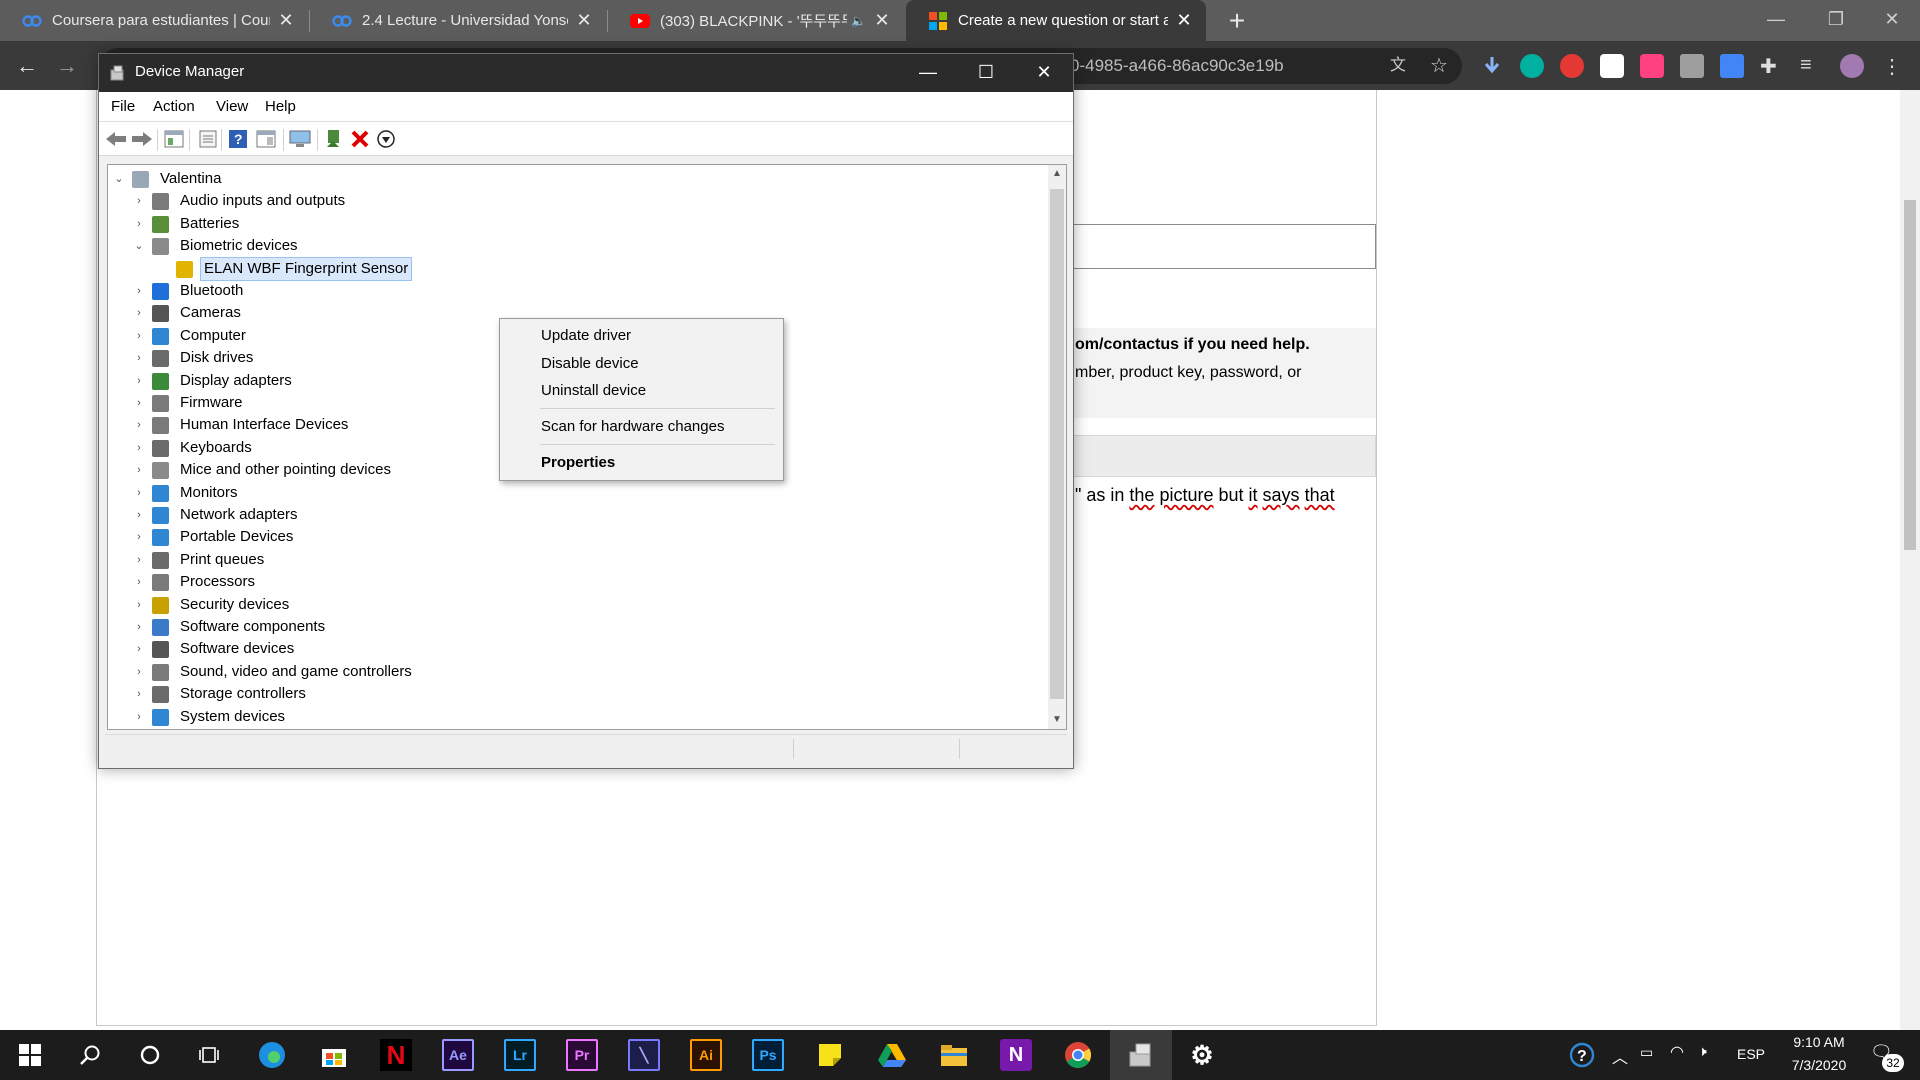 The height and width of the screenshot is (1080, 1920). What do you see at coordinates (1057, 444) in the screenshot?
I see `tree-scrollbar-thumb` at bounding box center [1057, 444].